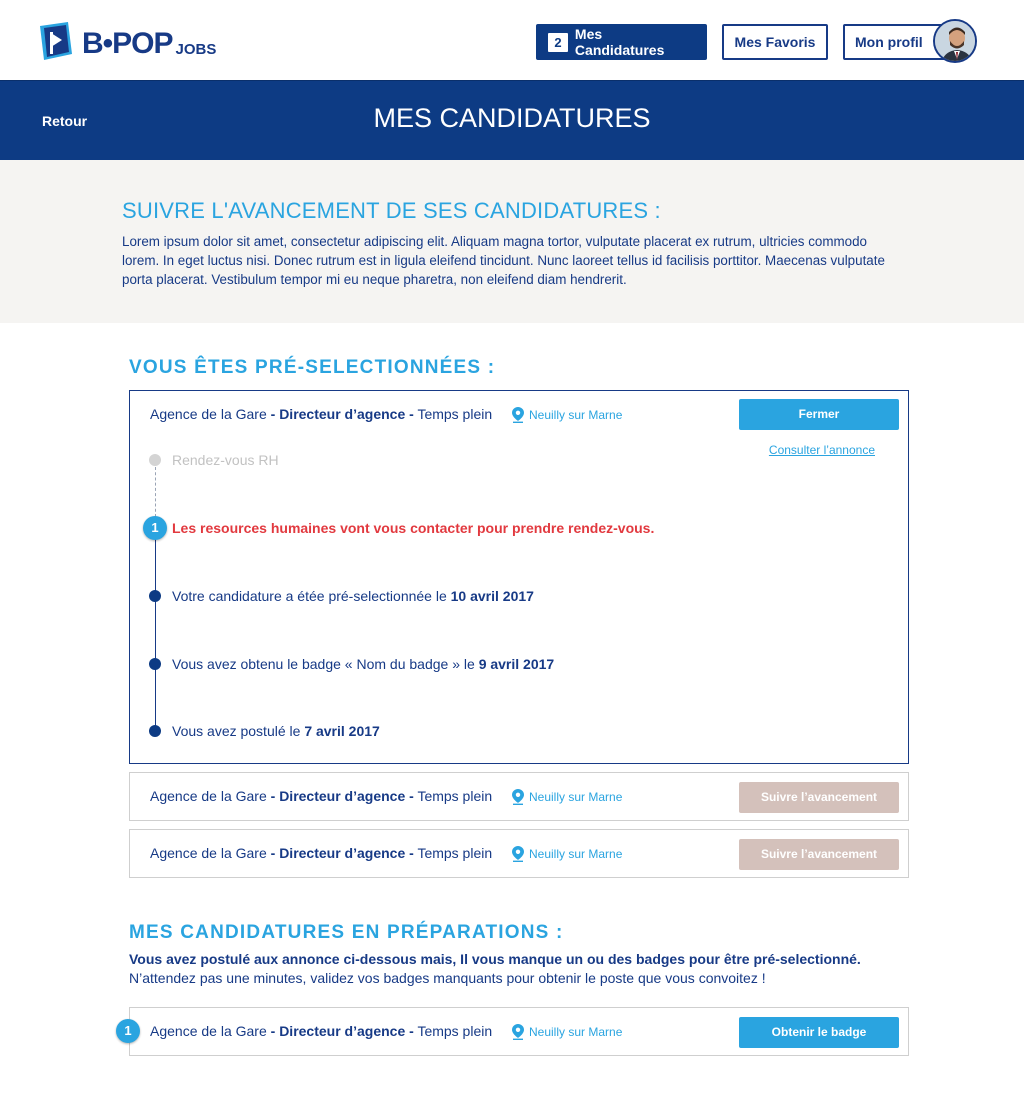 This screenshot has width=1024, height=1112. What do you see at coordinates (155, 731) in the screenshot?
I see `timeline-dot-applied` at bounding box center [155, 731].